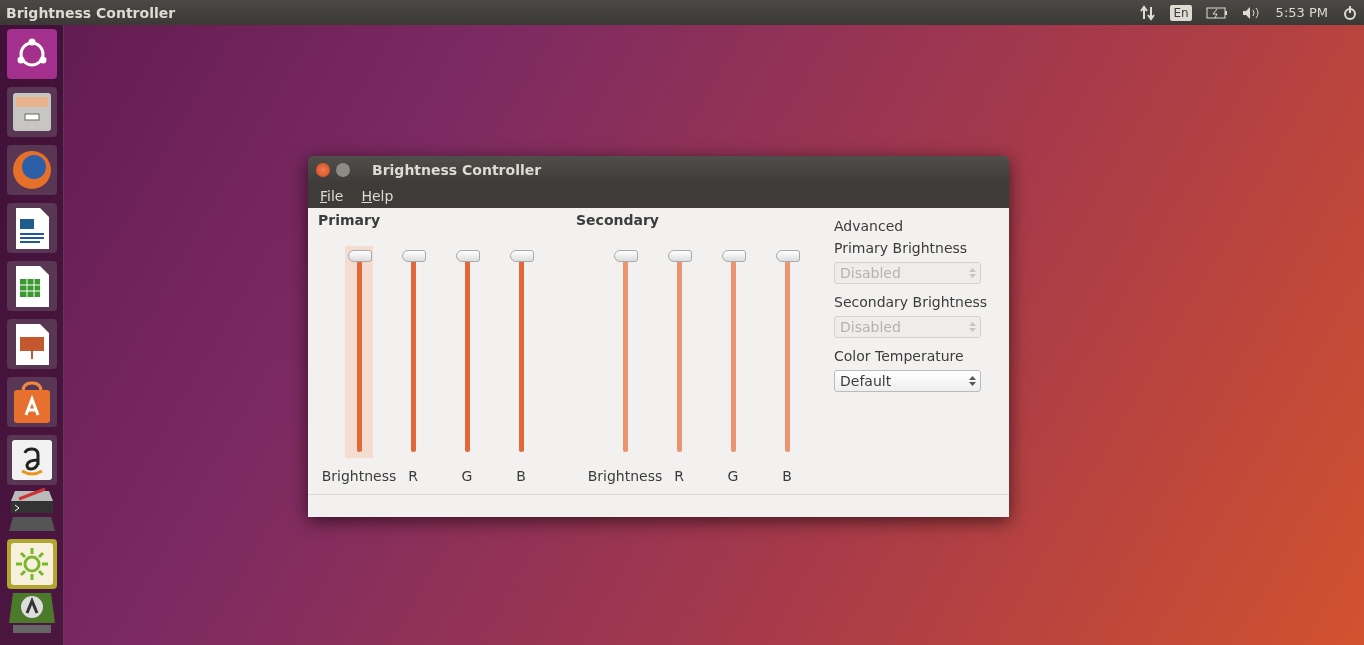 This screenshot has height=645, width=1364. I want to click on vertical-slider, so click(359, 352).